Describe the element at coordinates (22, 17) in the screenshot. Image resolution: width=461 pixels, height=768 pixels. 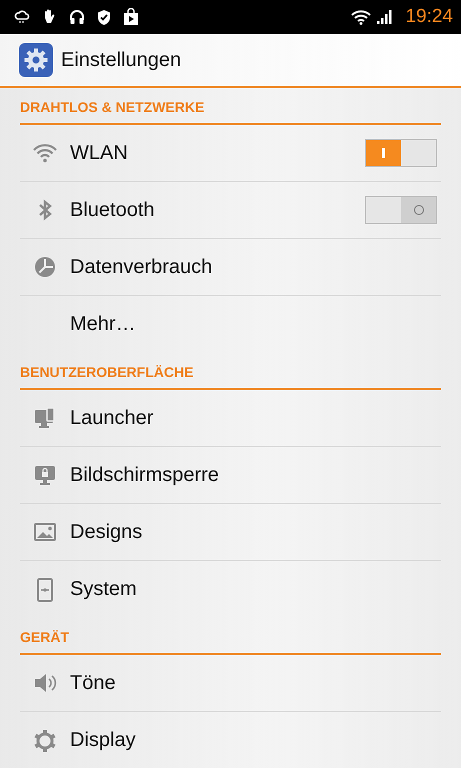
I see `weather-icon` at that location.